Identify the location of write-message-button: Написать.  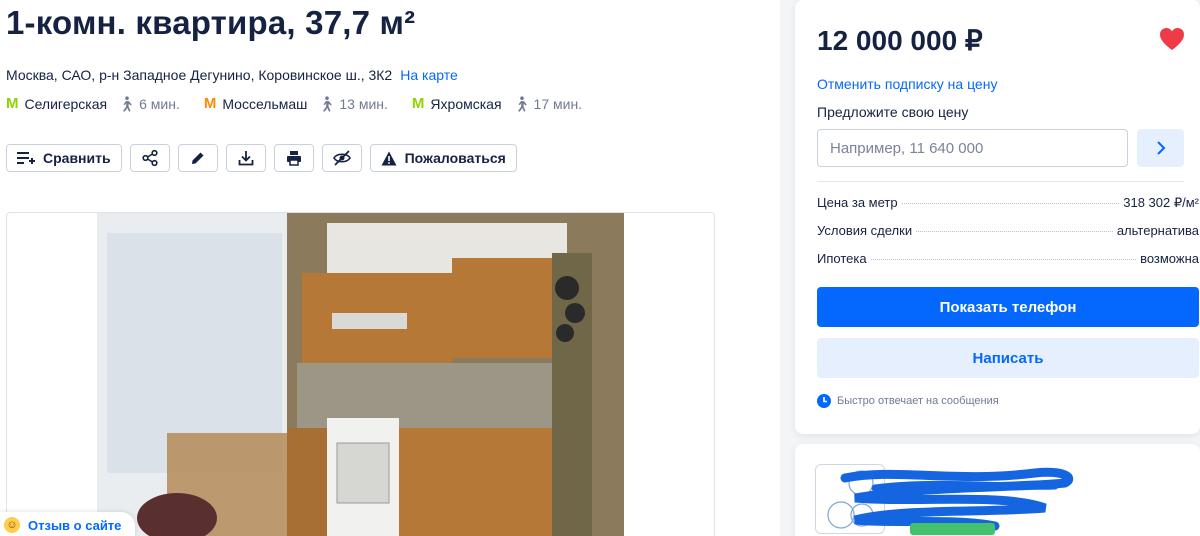
(1008, 358).